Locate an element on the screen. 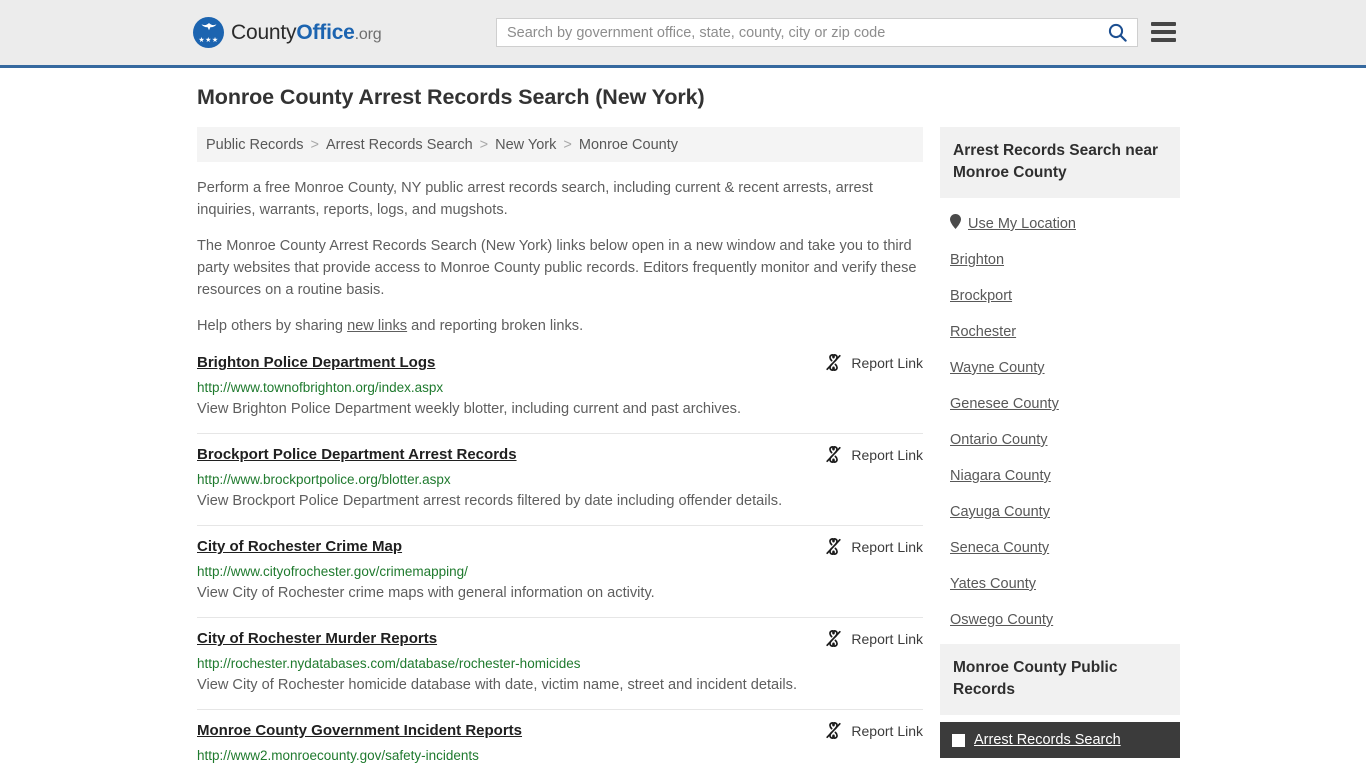  breadcrumb-item: New York is located at coordinates (525, 145).